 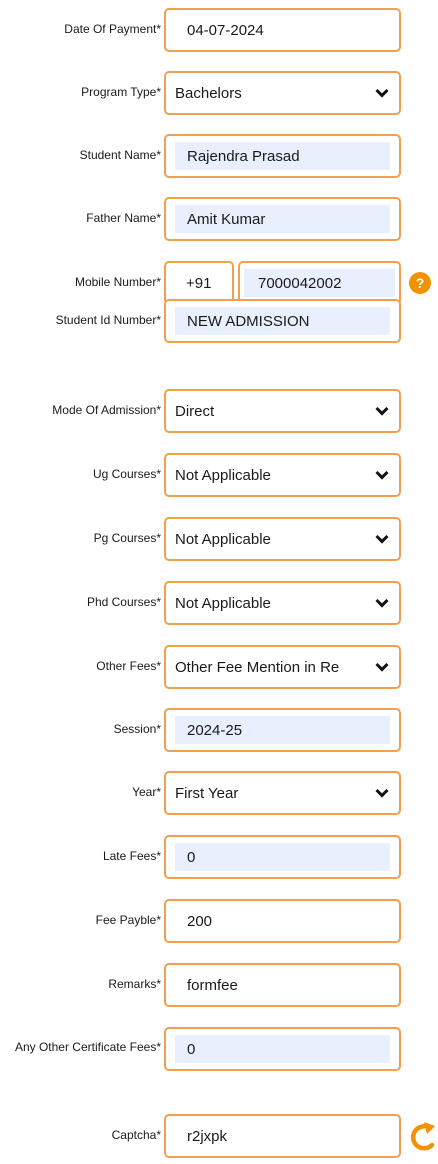 I want to click on student-id-label: Student Id Number*, so click(x=108, y=320).